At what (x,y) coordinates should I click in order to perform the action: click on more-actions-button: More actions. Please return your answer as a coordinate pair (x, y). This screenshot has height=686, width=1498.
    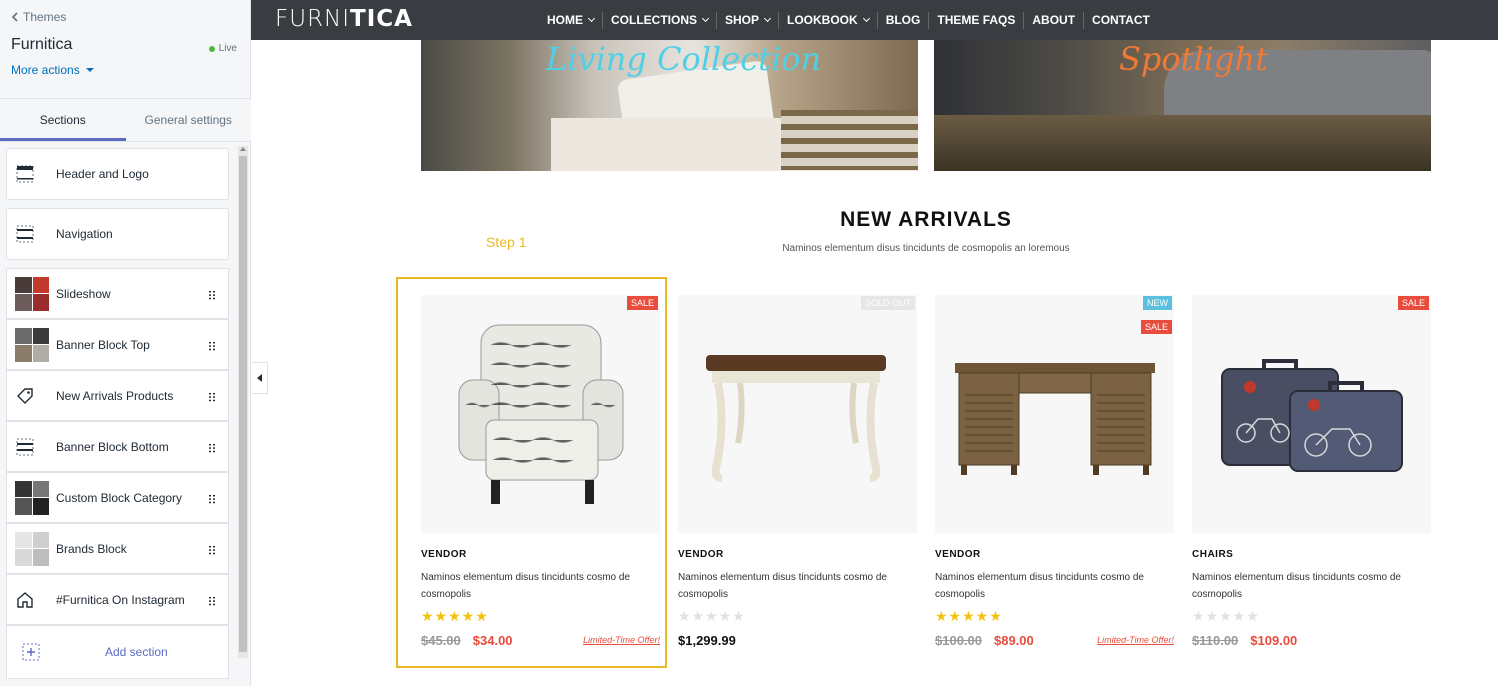
    Looking at the image, I should click on (125, 70).